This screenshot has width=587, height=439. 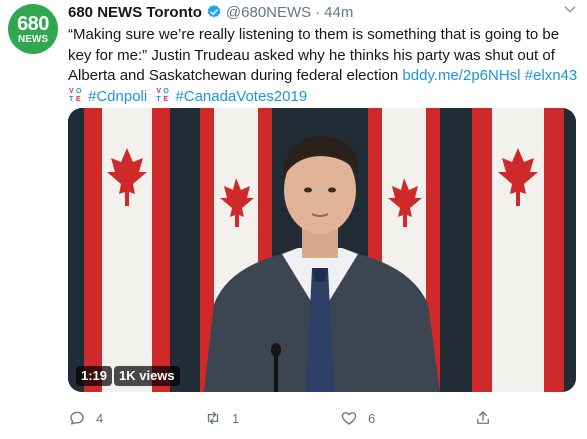 What do you see at coordinates (85, 418) in the screenshot?
I see `reply-button: 4` at bounding box center [85, 418].